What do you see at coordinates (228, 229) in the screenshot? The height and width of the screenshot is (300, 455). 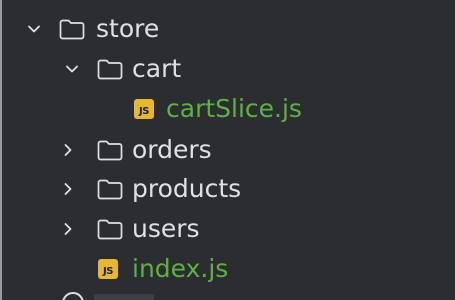 I see `tree-item-users: users` at bounding box center [228, 229].